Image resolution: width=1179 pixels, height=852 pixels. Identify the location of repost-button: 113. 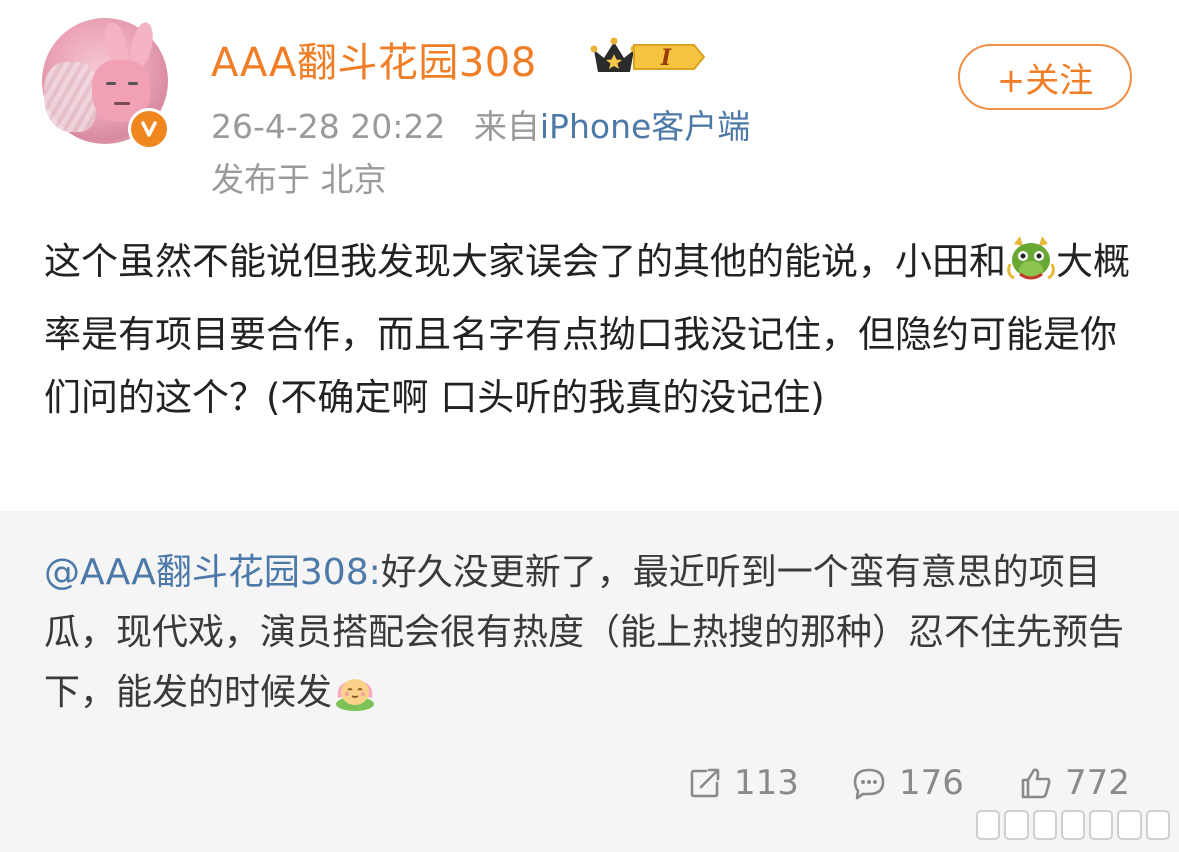
(743, 783).